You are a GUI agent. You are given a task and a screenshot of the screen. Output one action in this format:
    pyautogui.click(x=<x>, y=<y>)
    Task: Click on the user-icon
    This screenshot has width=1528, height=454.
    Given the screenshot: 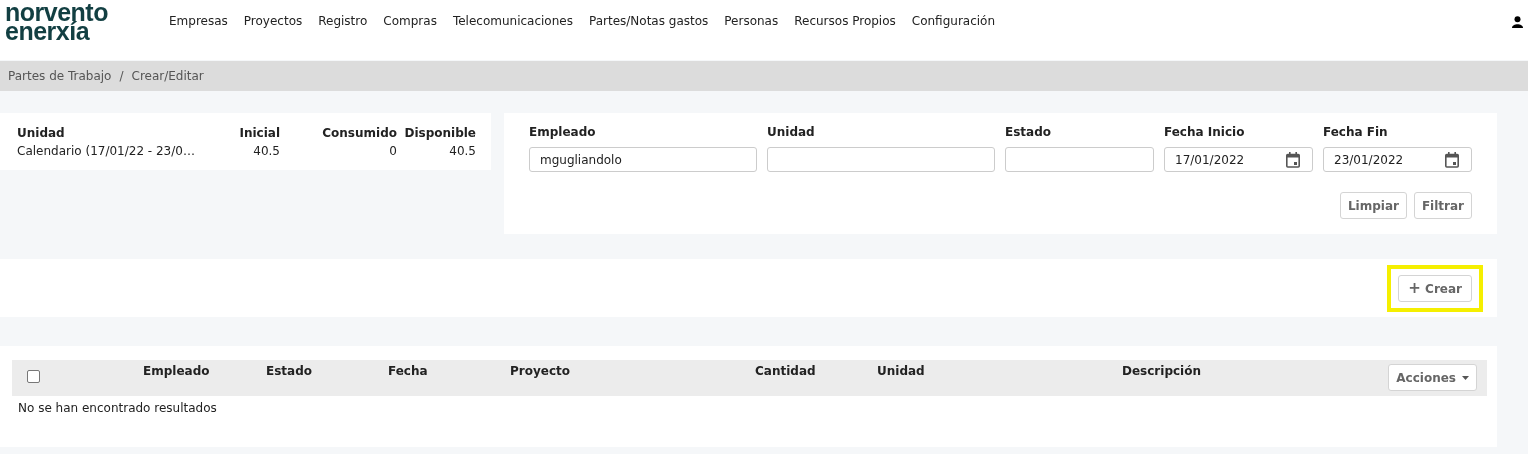 What is the action you would take?
    pyautogui.click(x=1517, y=22)
    